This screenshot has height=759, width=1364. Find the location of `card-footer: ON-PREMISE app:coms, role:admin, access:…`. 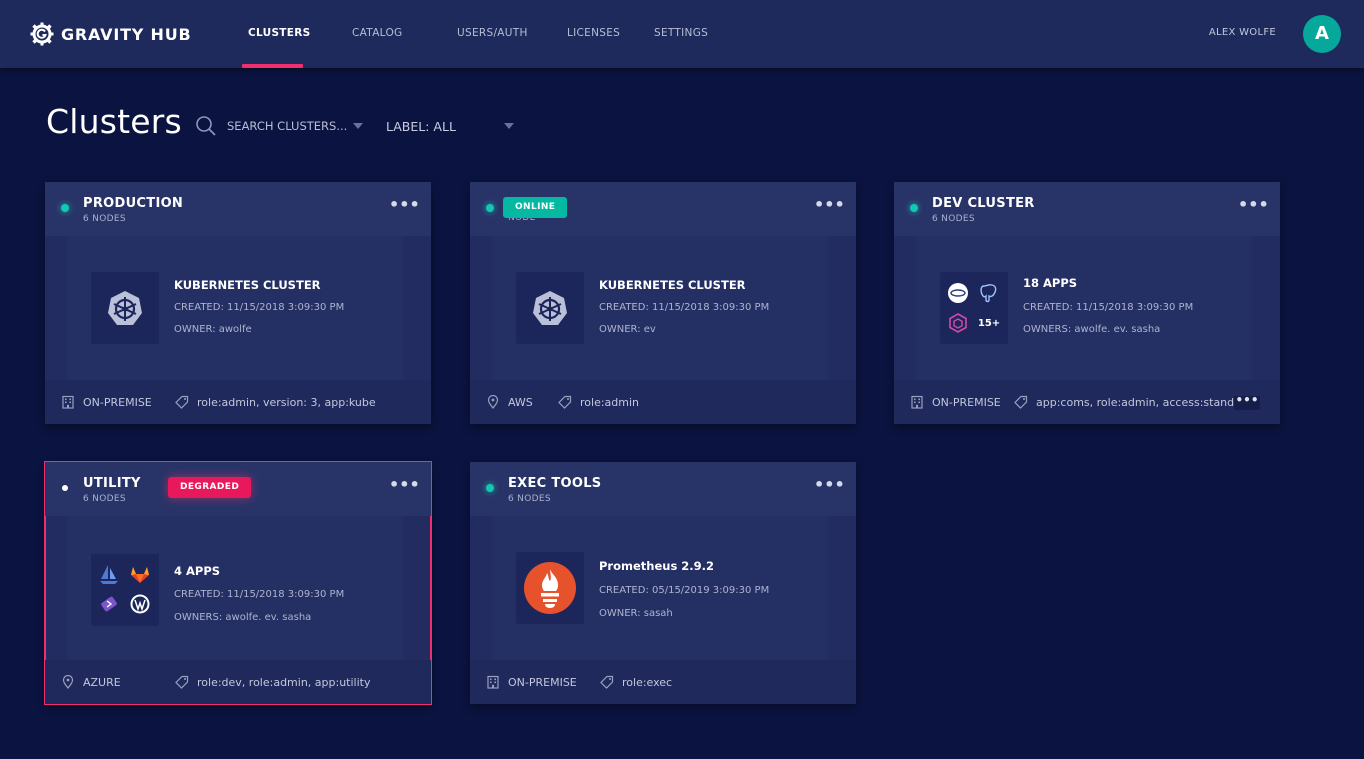

card-footer: ON-PREMISE app:coms, role:admin, access:… is located at coordinates (1087, 402).